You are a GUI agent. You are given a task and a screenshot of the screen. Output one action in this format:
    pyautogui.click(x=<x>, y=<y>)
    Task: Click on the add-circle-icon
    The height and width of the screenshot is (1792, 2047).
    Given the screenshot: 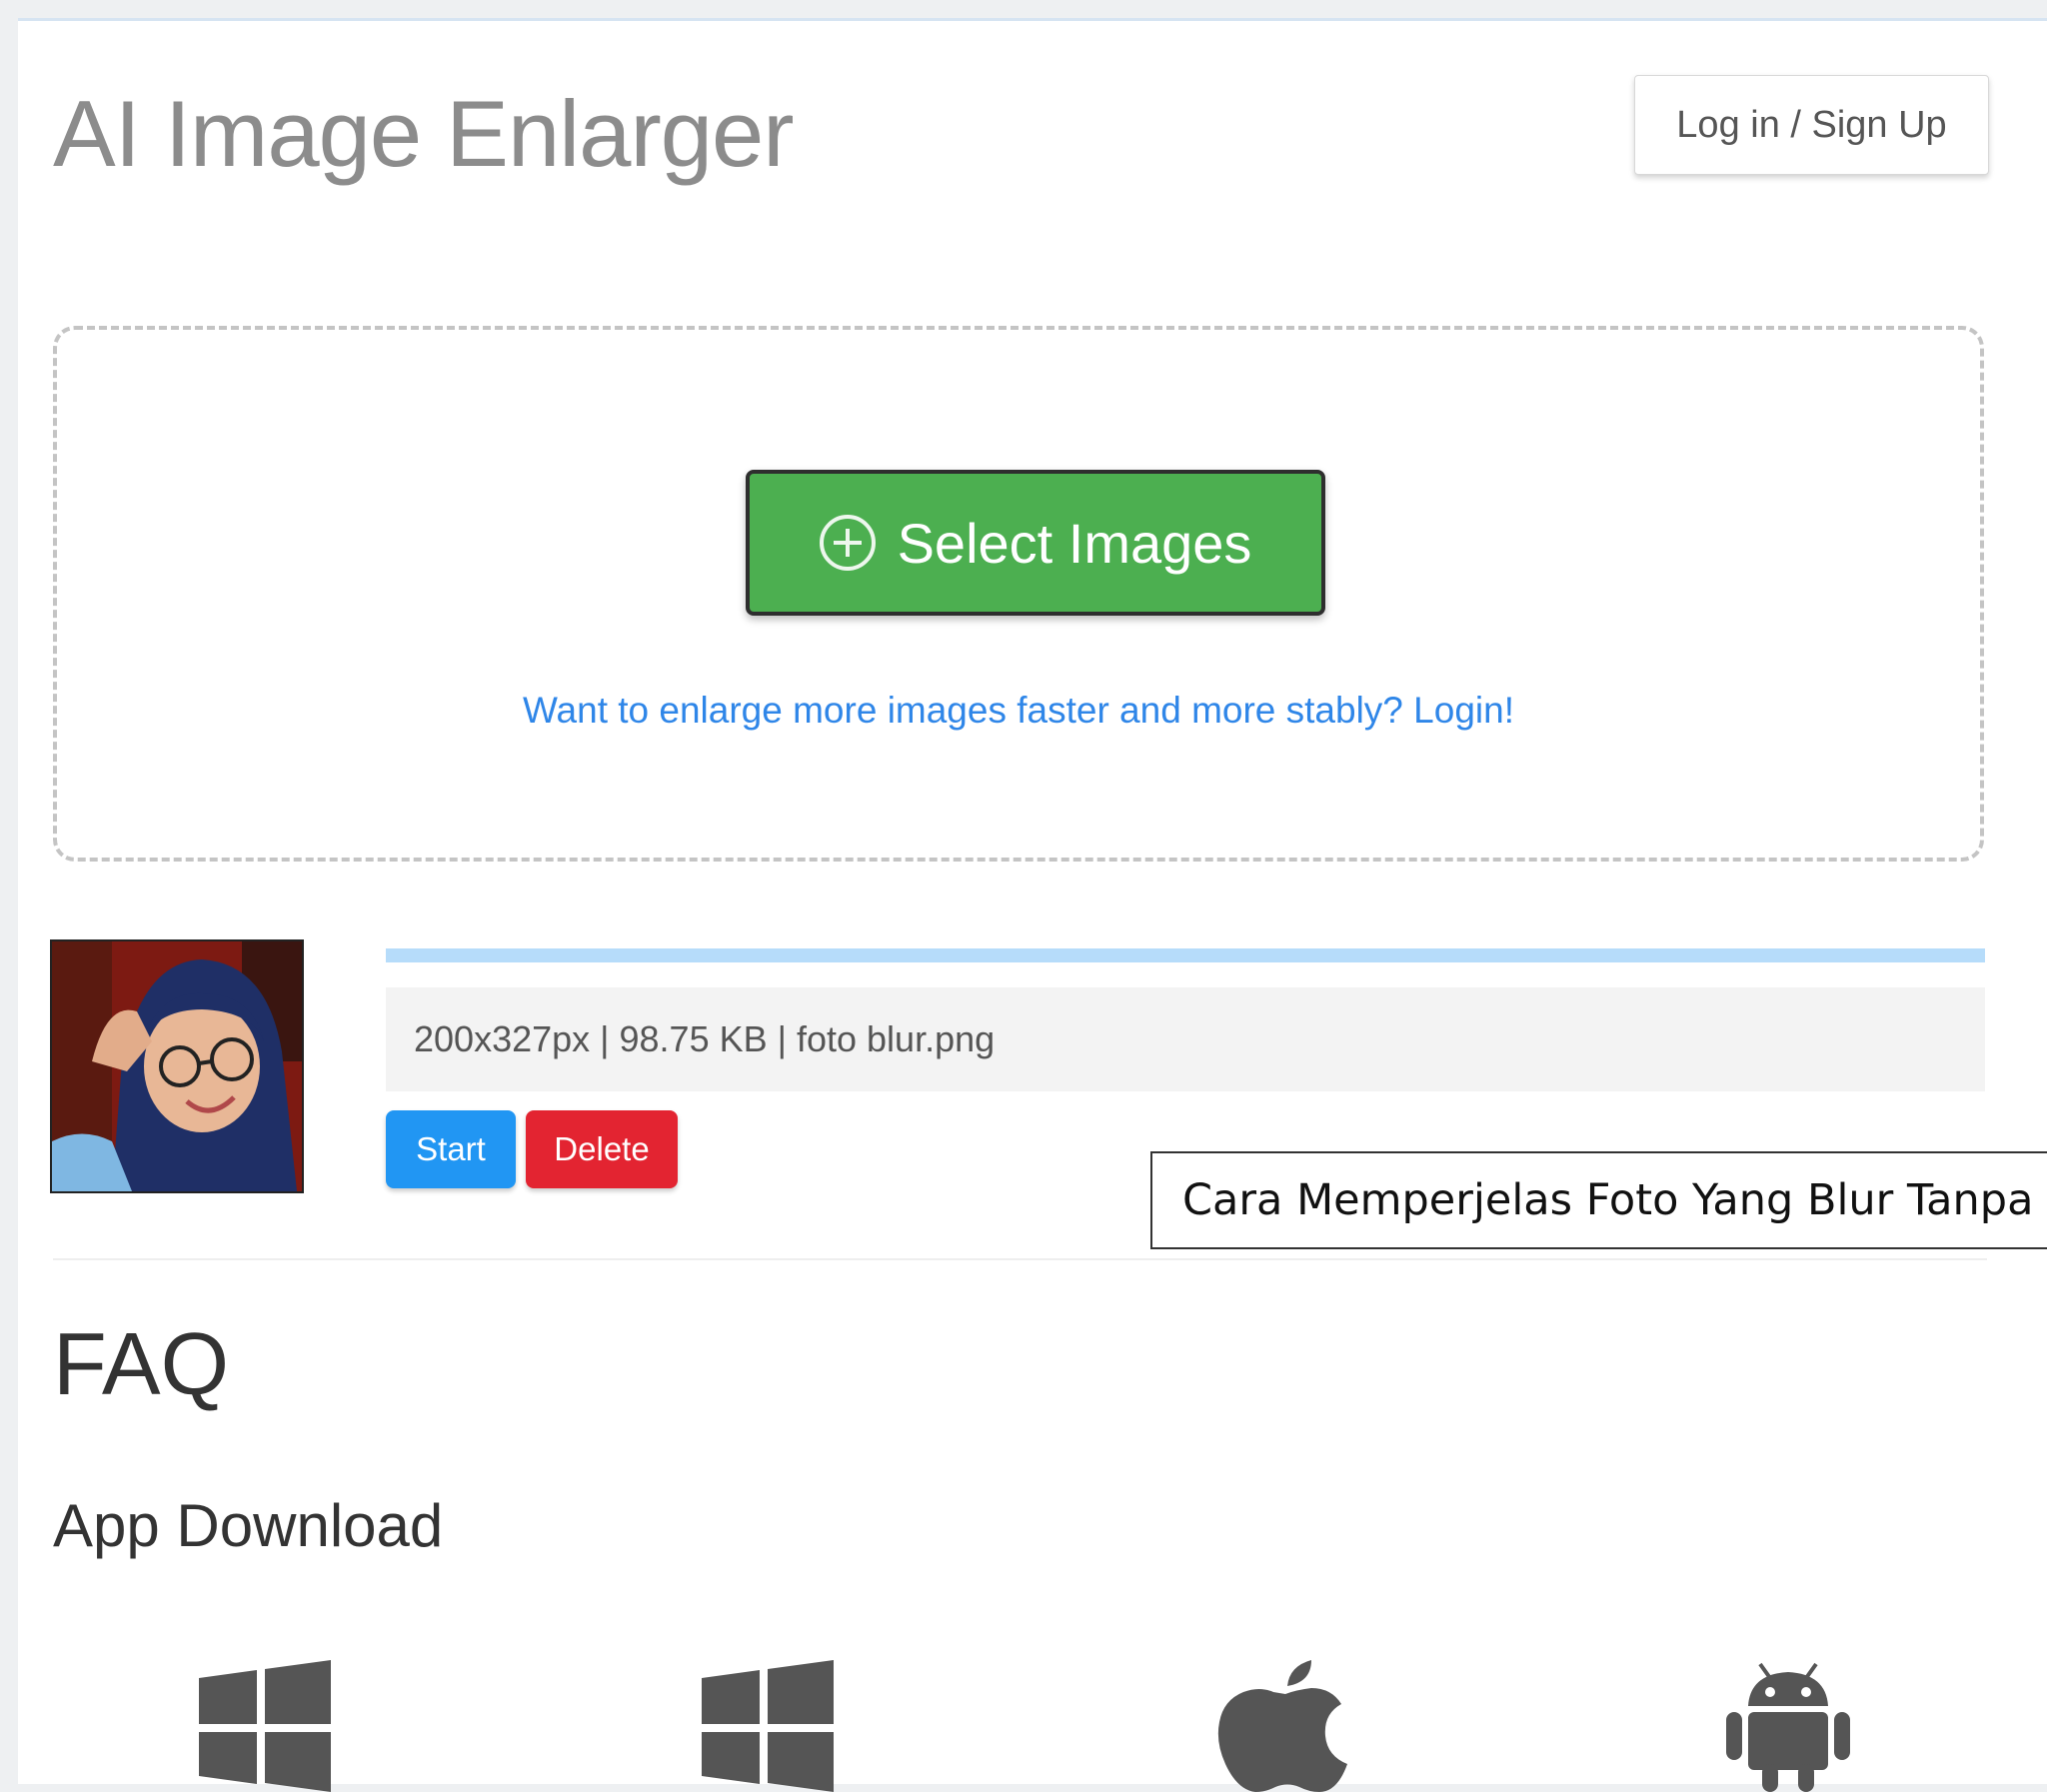 What is the action you would take?
    pyautogui.click(x=847, y=543)
    